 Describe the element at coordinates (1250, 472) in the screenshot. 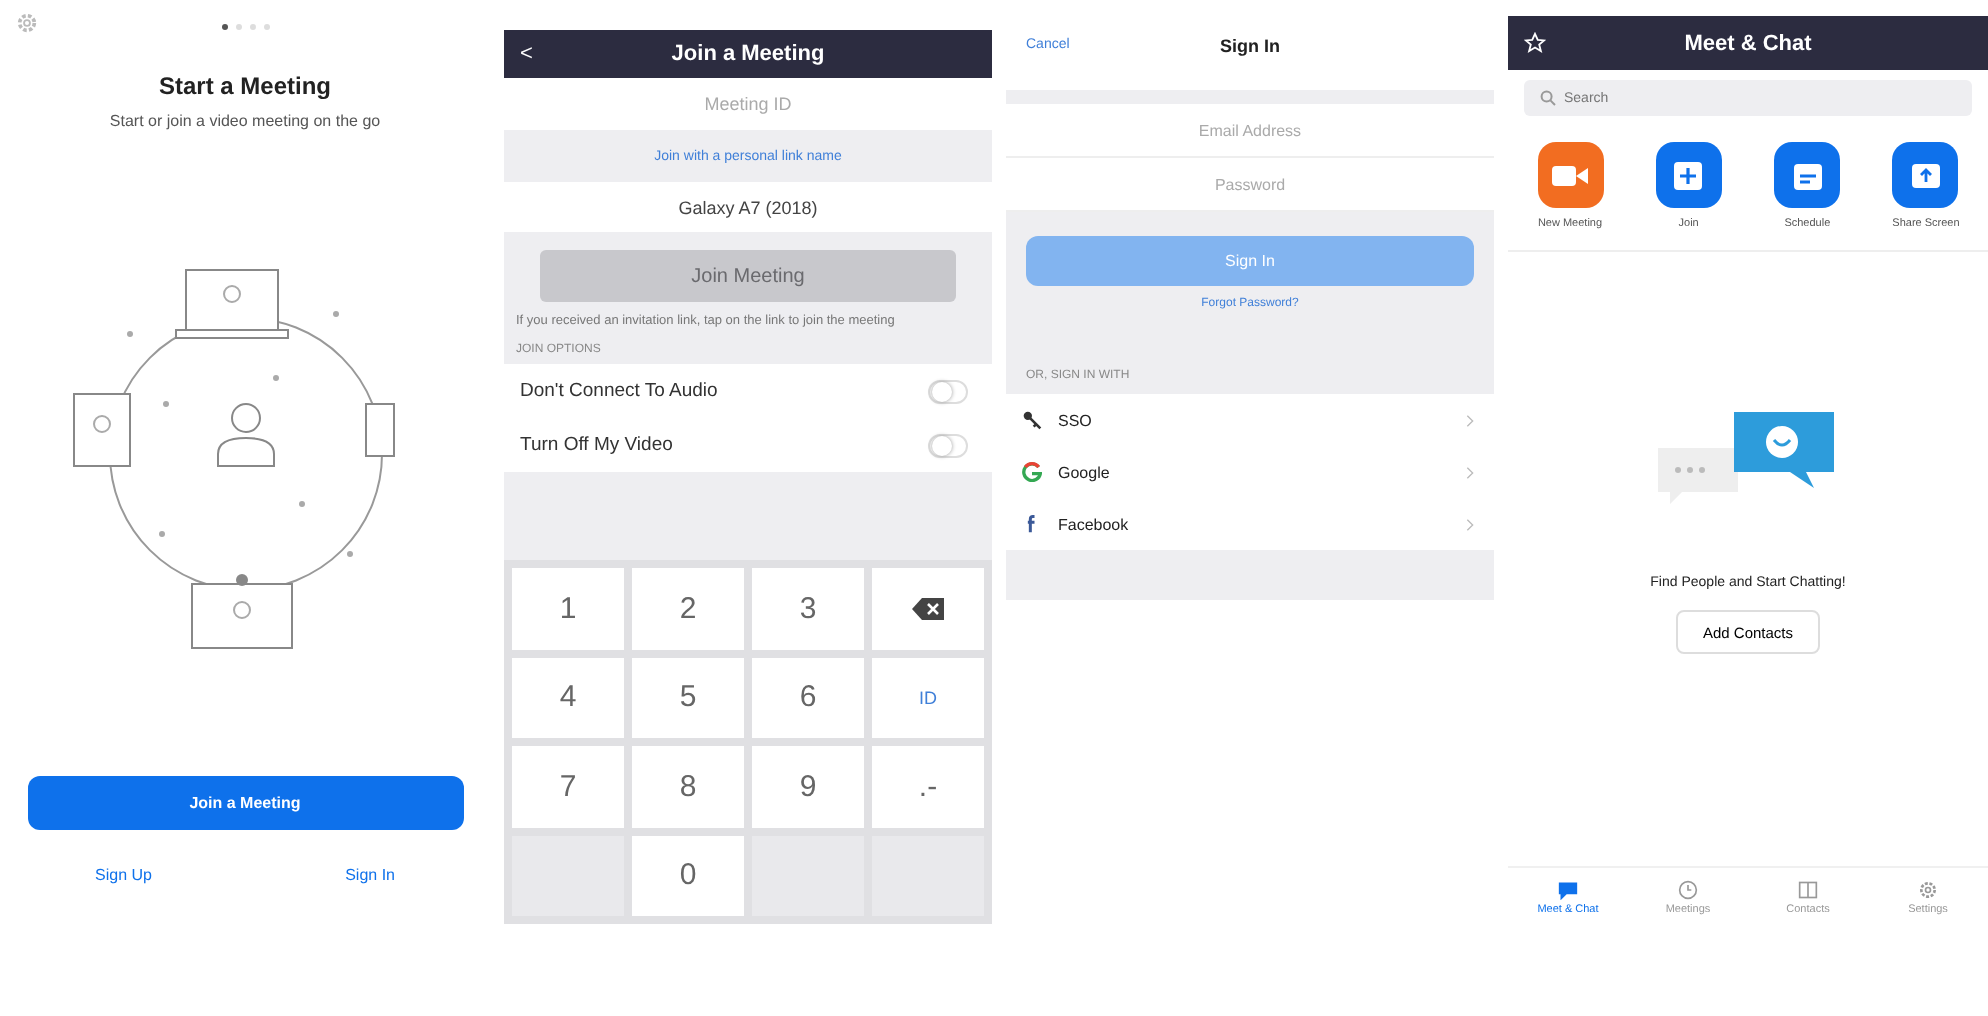

I see `sign-in-option: Google` at that location.